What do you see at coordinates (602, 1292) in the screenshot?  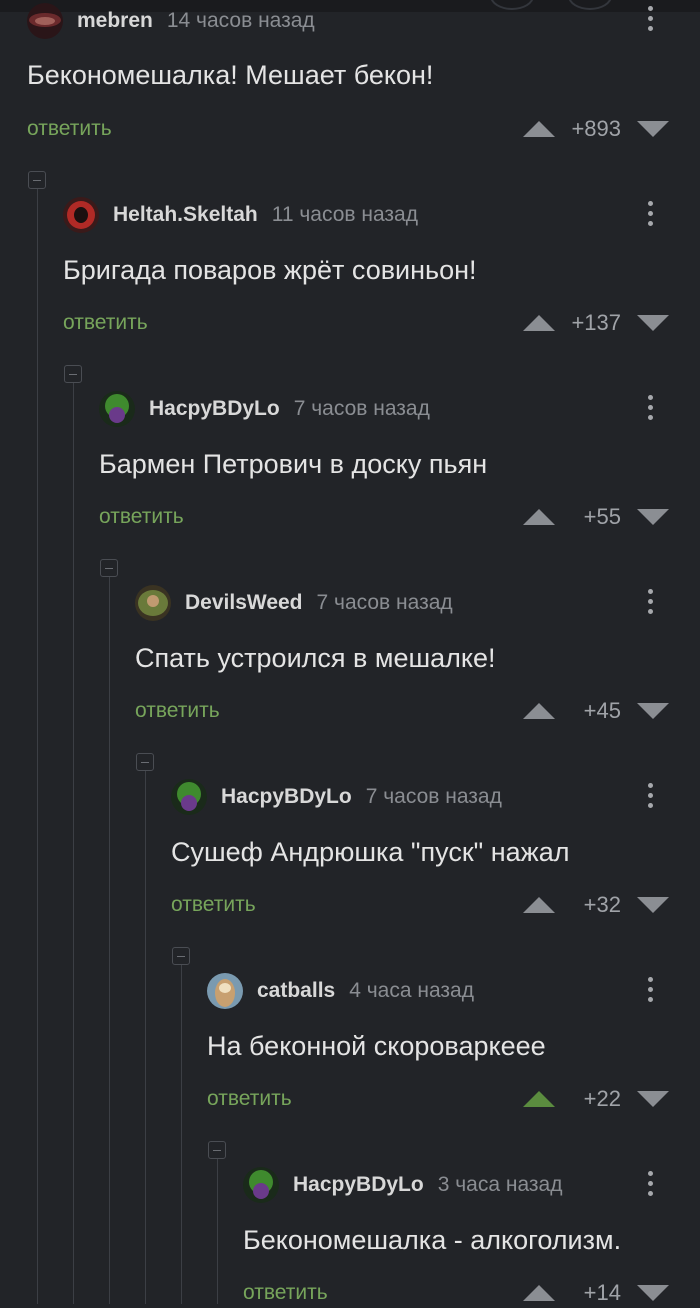 I see `vote-score: +14` at bounding box center [602, 1292].